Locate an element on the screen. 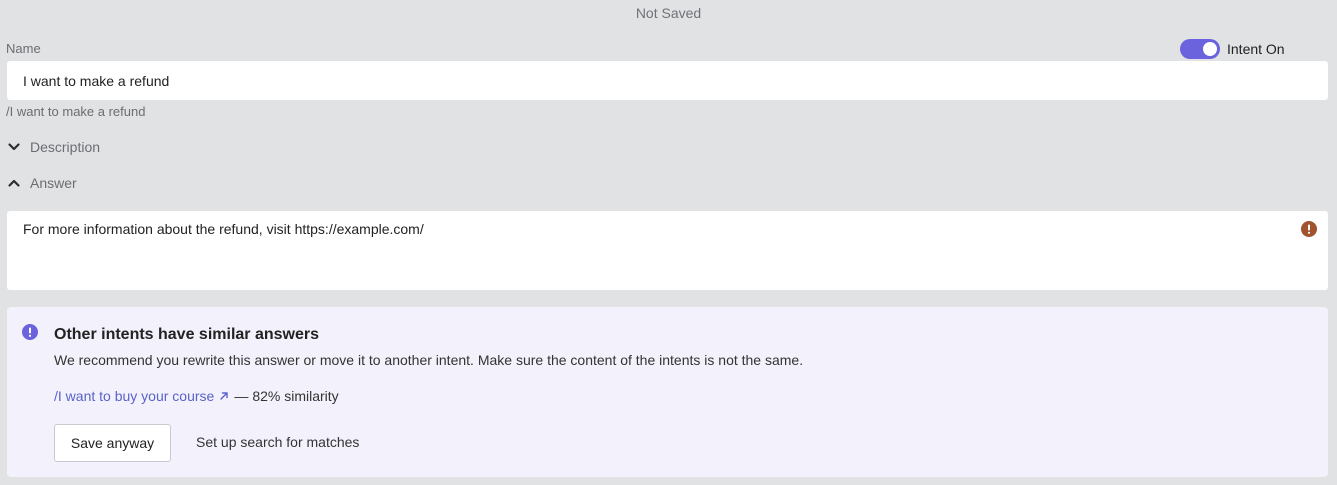 The image size is (1337, 485). intent-toggle-group: Intent On is located at coordinates (1232, 49).